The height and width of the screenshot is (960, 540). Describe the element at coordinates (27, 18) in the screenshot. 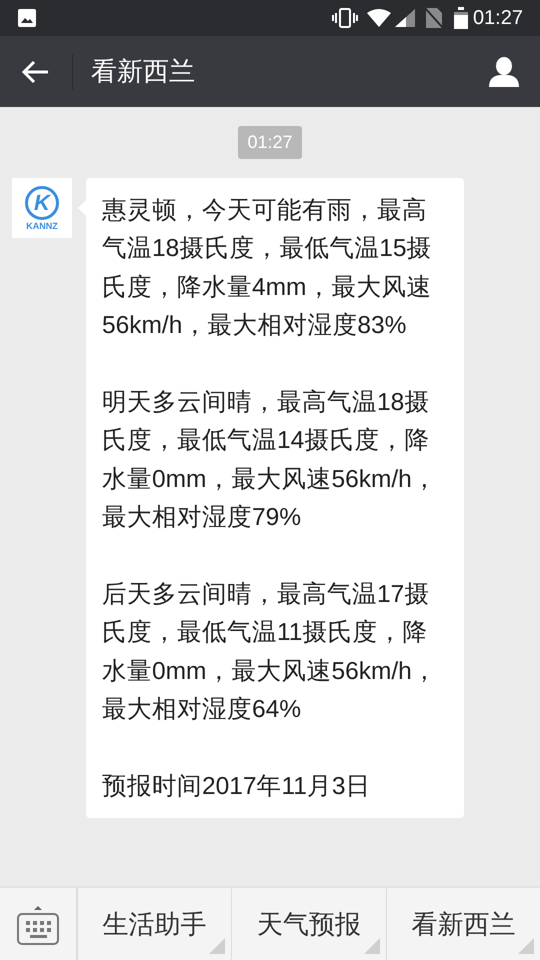

I see `image-icon` at that location.